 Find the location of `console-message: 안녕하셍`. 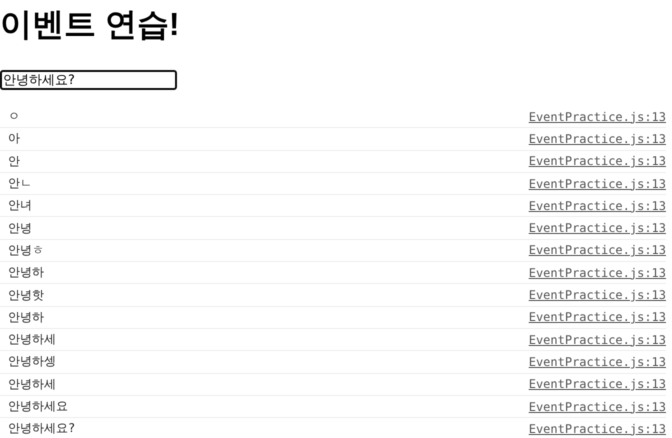

console-message: 안녕하셍 is located at coordinates (32, 361).